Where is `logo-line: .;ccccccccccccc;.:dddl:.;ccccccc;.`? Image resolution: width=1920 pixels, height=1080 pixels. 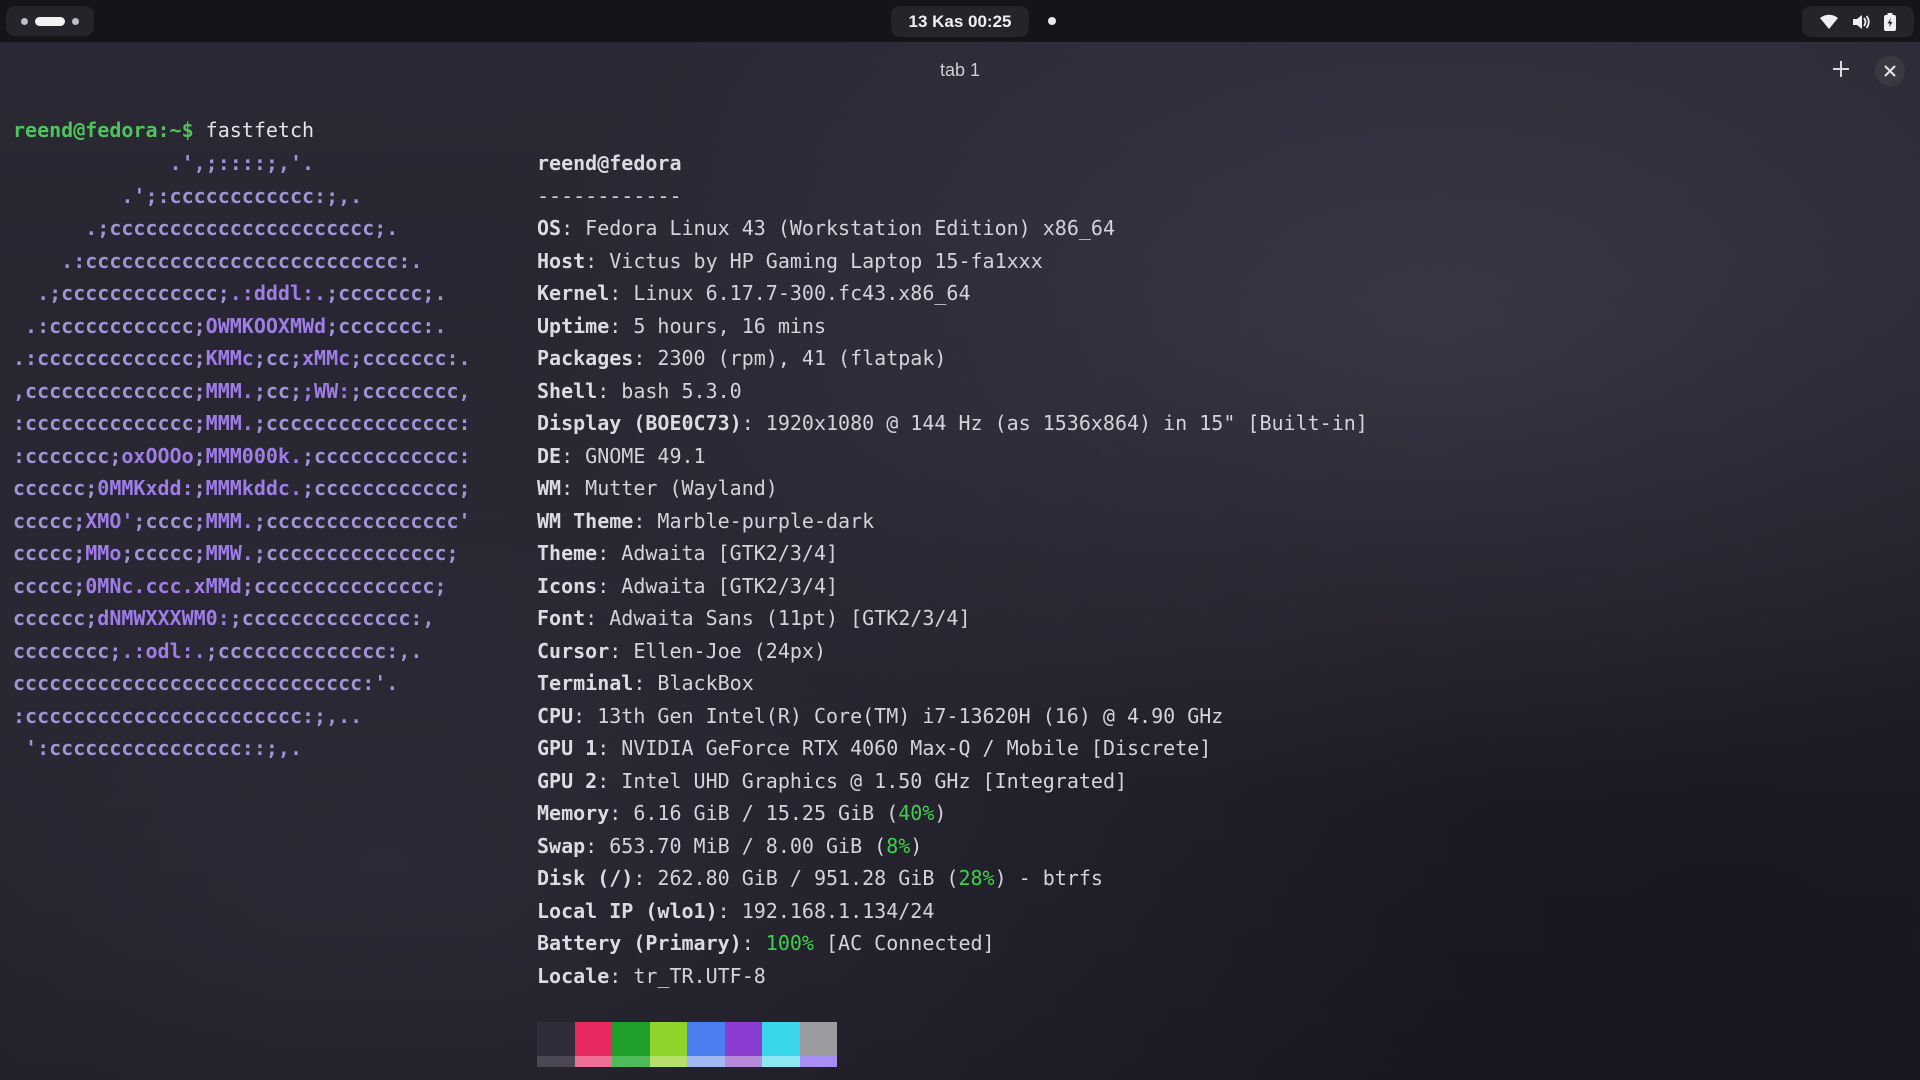
logo-line: .;ccccccccccccc;.:dddl:.;ccccccc;. is located at coordinates (242, 293).